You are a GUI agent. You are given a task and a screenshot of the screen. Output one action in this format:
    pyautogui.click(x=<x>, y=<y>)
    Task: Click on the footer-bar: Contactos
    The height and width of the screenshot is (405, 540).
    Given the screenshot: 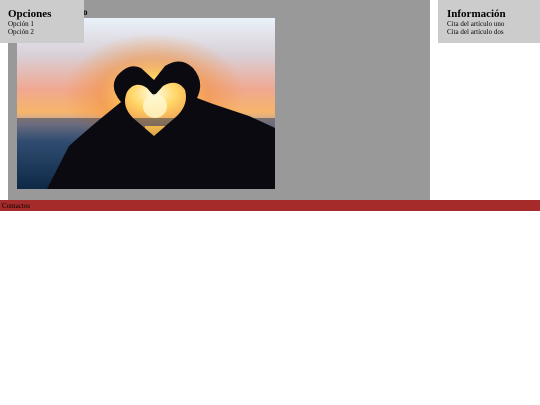 What is the action you would take?
    pyautogui.click(x=270, y=205)
    